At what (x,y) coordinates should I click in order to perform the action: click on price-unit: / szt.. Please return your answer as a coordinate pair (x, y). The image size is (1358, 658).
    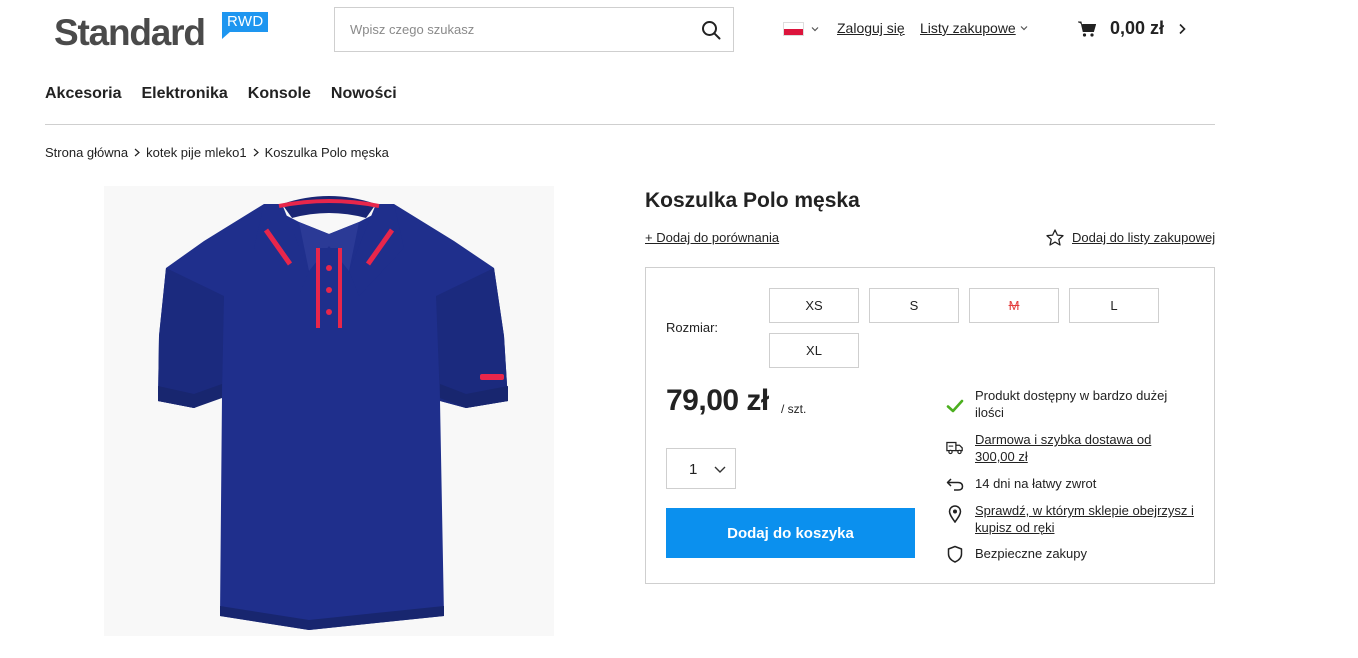
    Looking at the image, I should click on (794, 409).